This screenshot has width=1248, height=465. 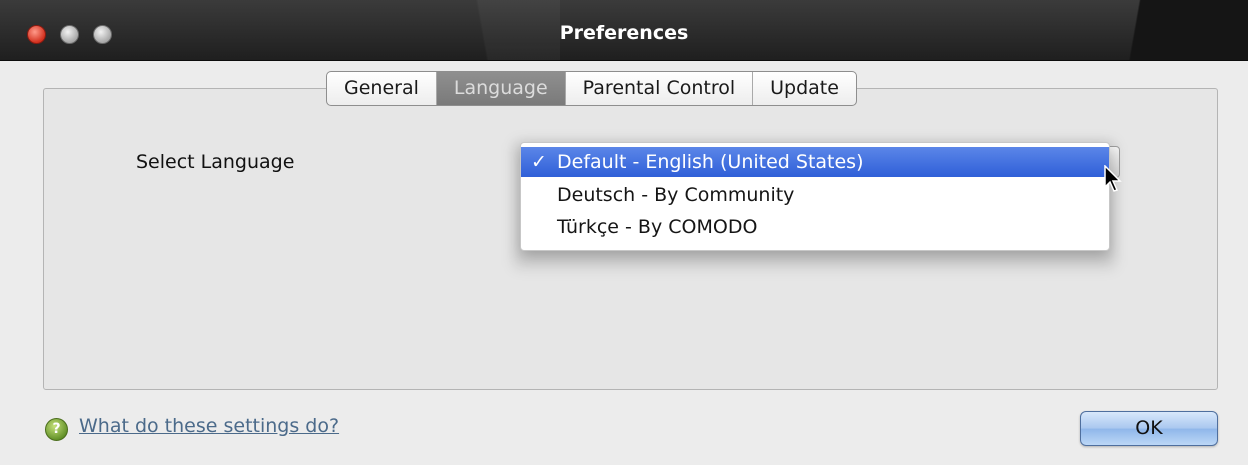 What do you see at coordinates (624, 33) in the screenshot?
I see `window-title: Preferences` at bounding box center [624, 33].